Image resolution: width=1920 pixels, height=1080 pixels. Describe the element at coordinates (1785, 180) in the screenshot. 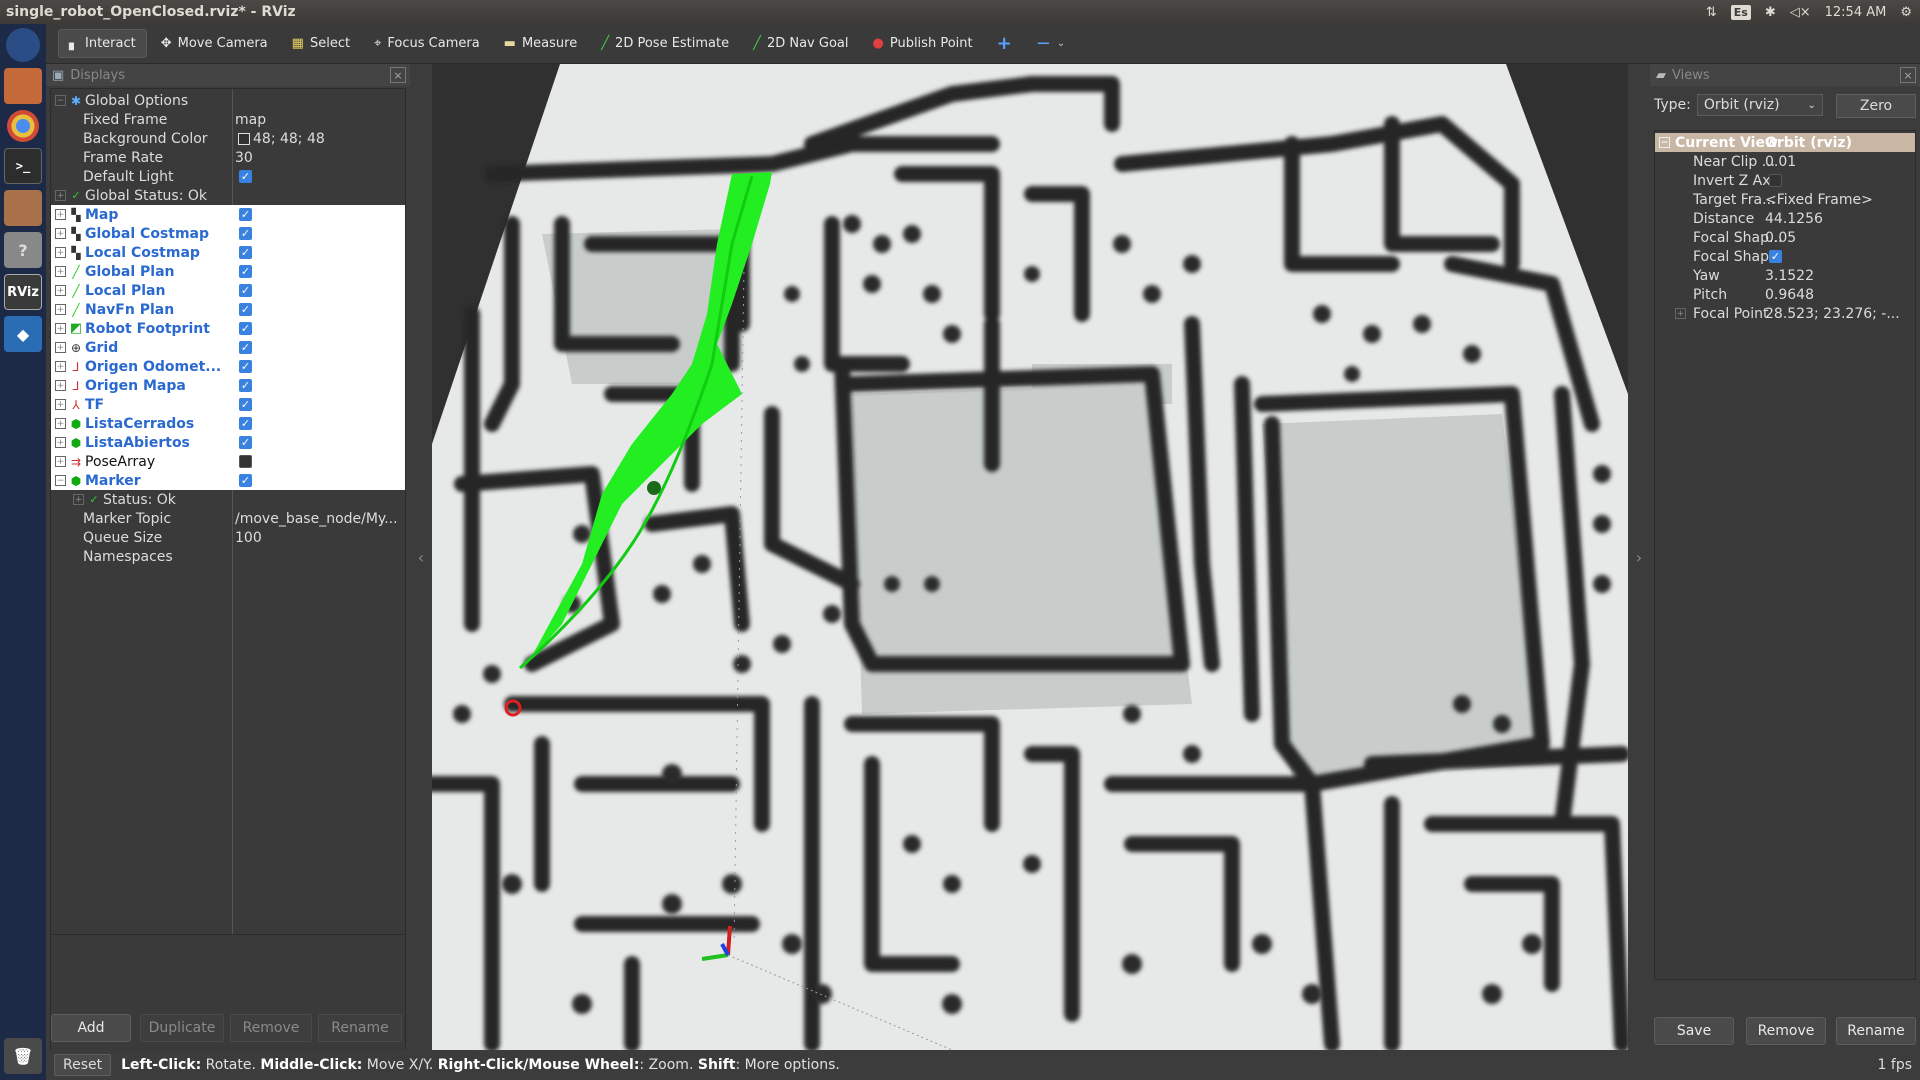

I see `view-prop-invert-z: Invert Z Axis` at that location.